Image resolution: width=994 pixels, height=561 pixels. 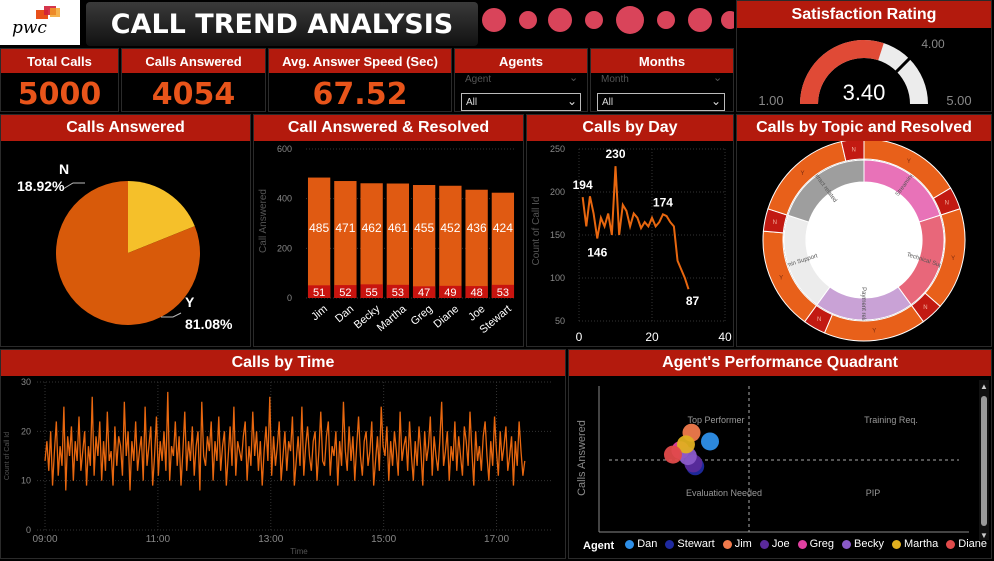 What do you see at coordinates (873, 493) in the screenshot?
I see `quadrant-label: PIP` at bounding box center [873, 493].